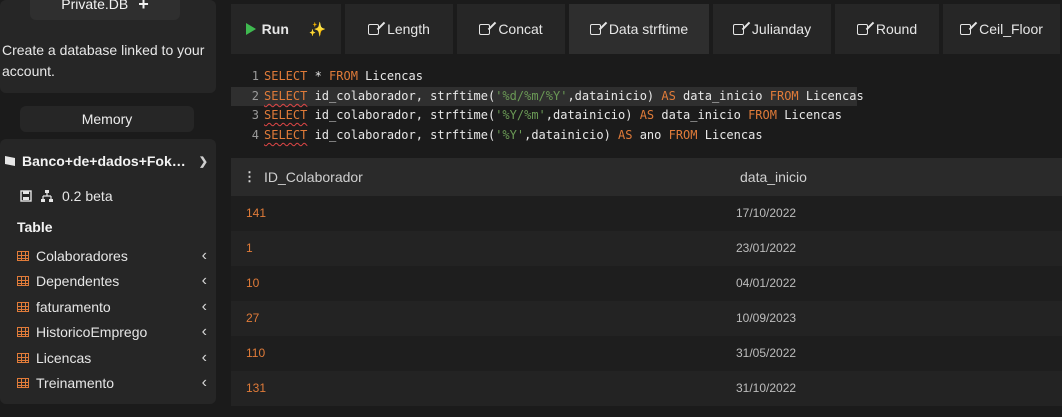 This screenshot has width=1062, height=417. What do you see at coordinates (646, 388) in the screenshot?
I see `table-row: 131 31/10/2022` at bounding box center [646, 388].